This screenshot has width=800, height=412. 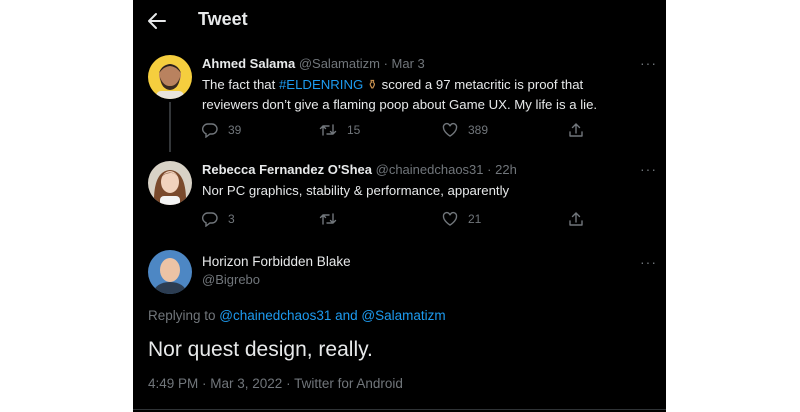 What do you see at coordinates (276, 261) in the screenshot?
I see `main-display-name: Horizon Forbidden Blake` at bounding box center [276, 261].